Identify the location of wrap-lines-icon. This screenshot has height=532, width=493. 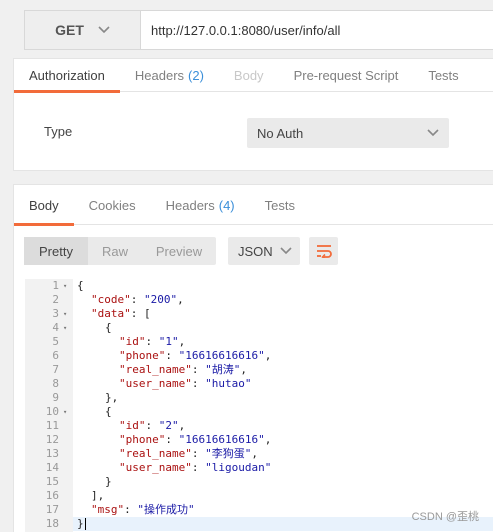
(324, 251).